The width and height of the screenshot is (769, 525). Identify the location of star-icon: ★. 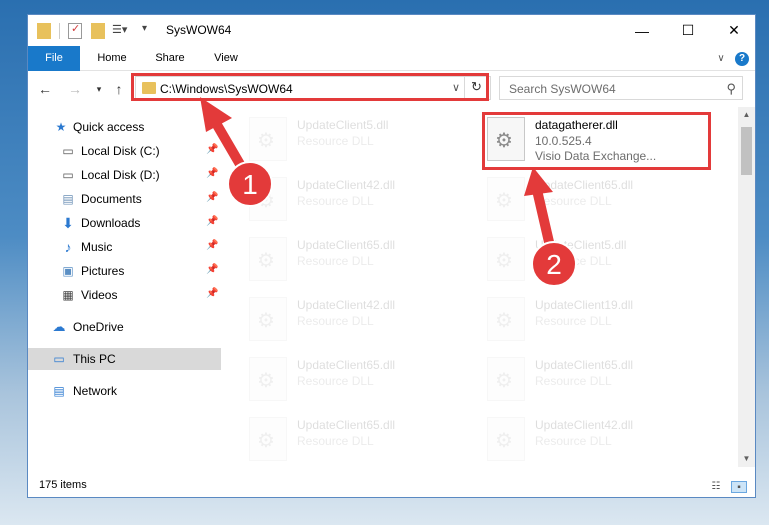
(61, 127).